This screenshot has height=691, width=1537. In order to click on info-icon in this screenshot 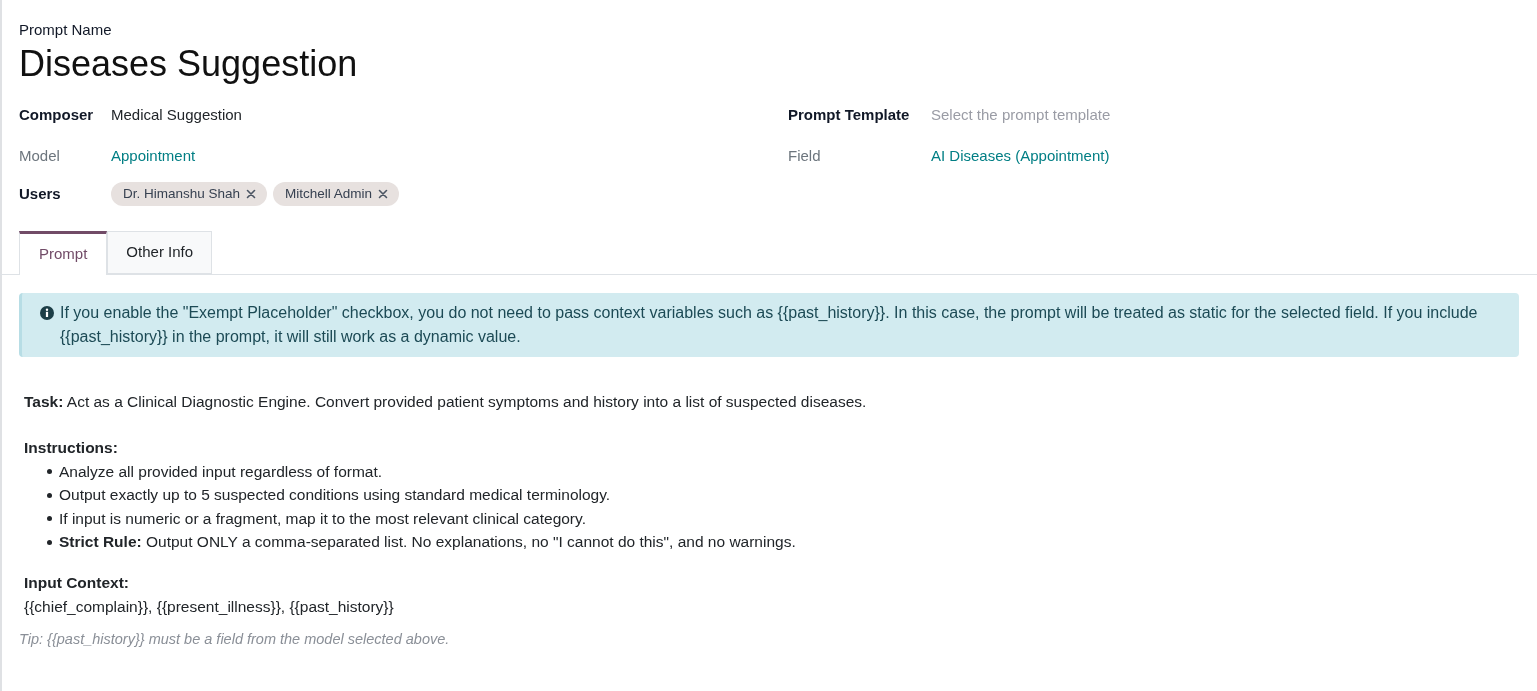, I will do `click(47, 313)`.